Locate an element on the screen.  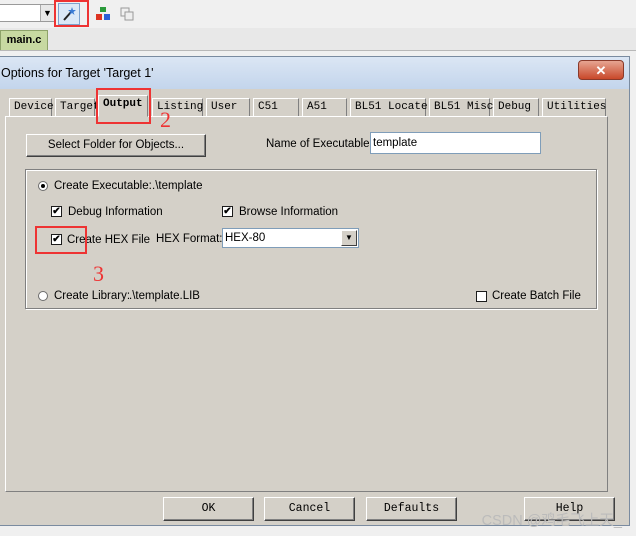
dialog-title: Options for Target 'Target 1' is located at coordinates (77, 73).